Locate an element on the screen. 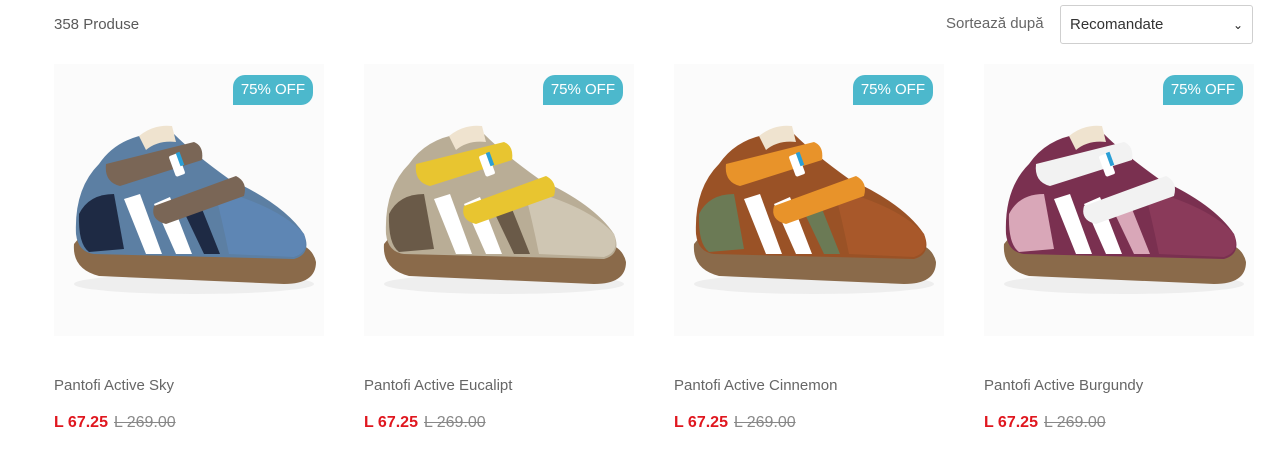  product-name: Pantofi Active Burgundy is located at coordinates (1063, 385).